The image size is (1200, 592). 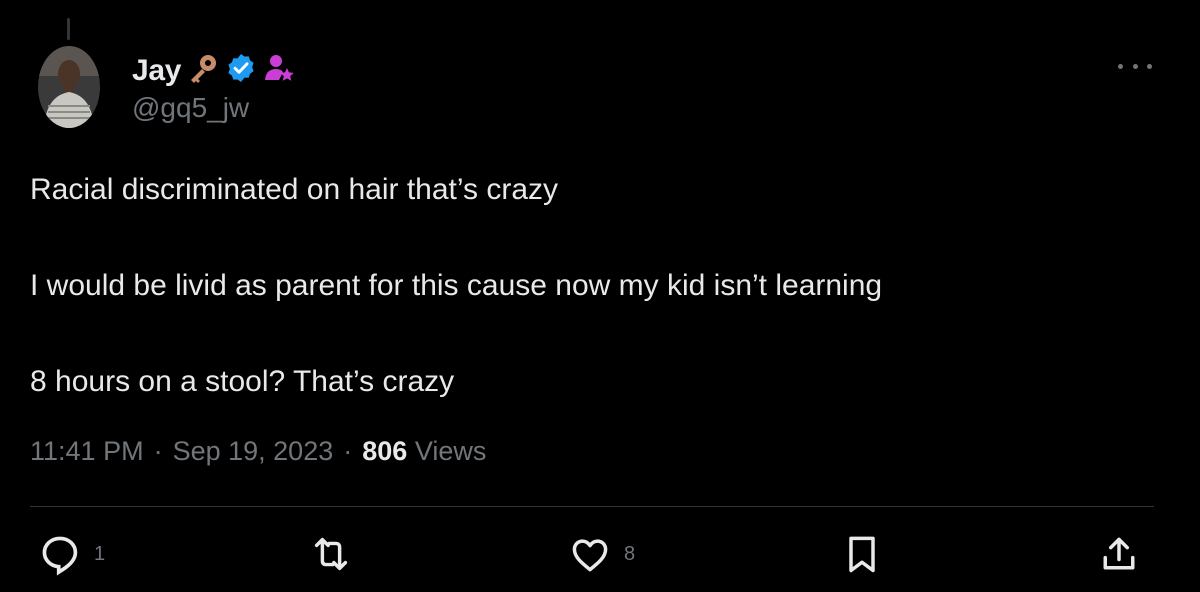 I want to click on avatar-image, so click(x=69, y=87).